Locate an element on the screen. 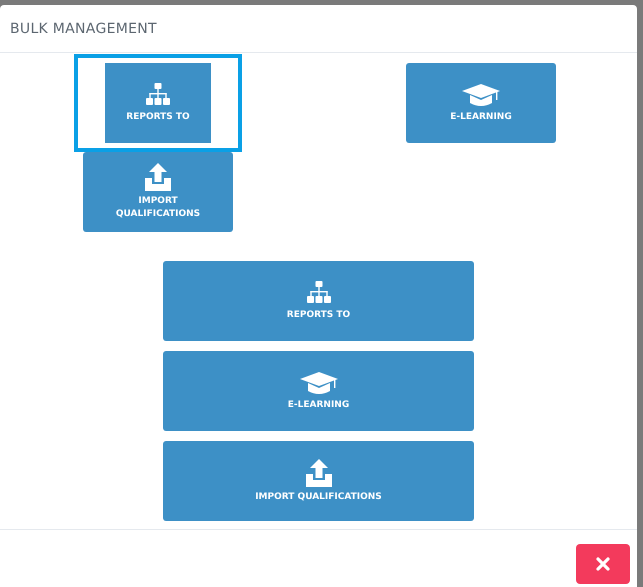 The height and width of the screenshot is (587, 643). close-button is located at coordinates (603, 564).